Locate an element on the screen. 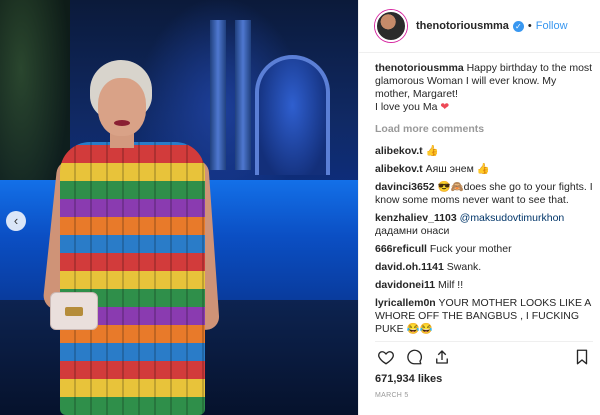 The width and height of the screenshot is (600, 415). comment-username: davinci3652 is located at coordinates (405, 187).